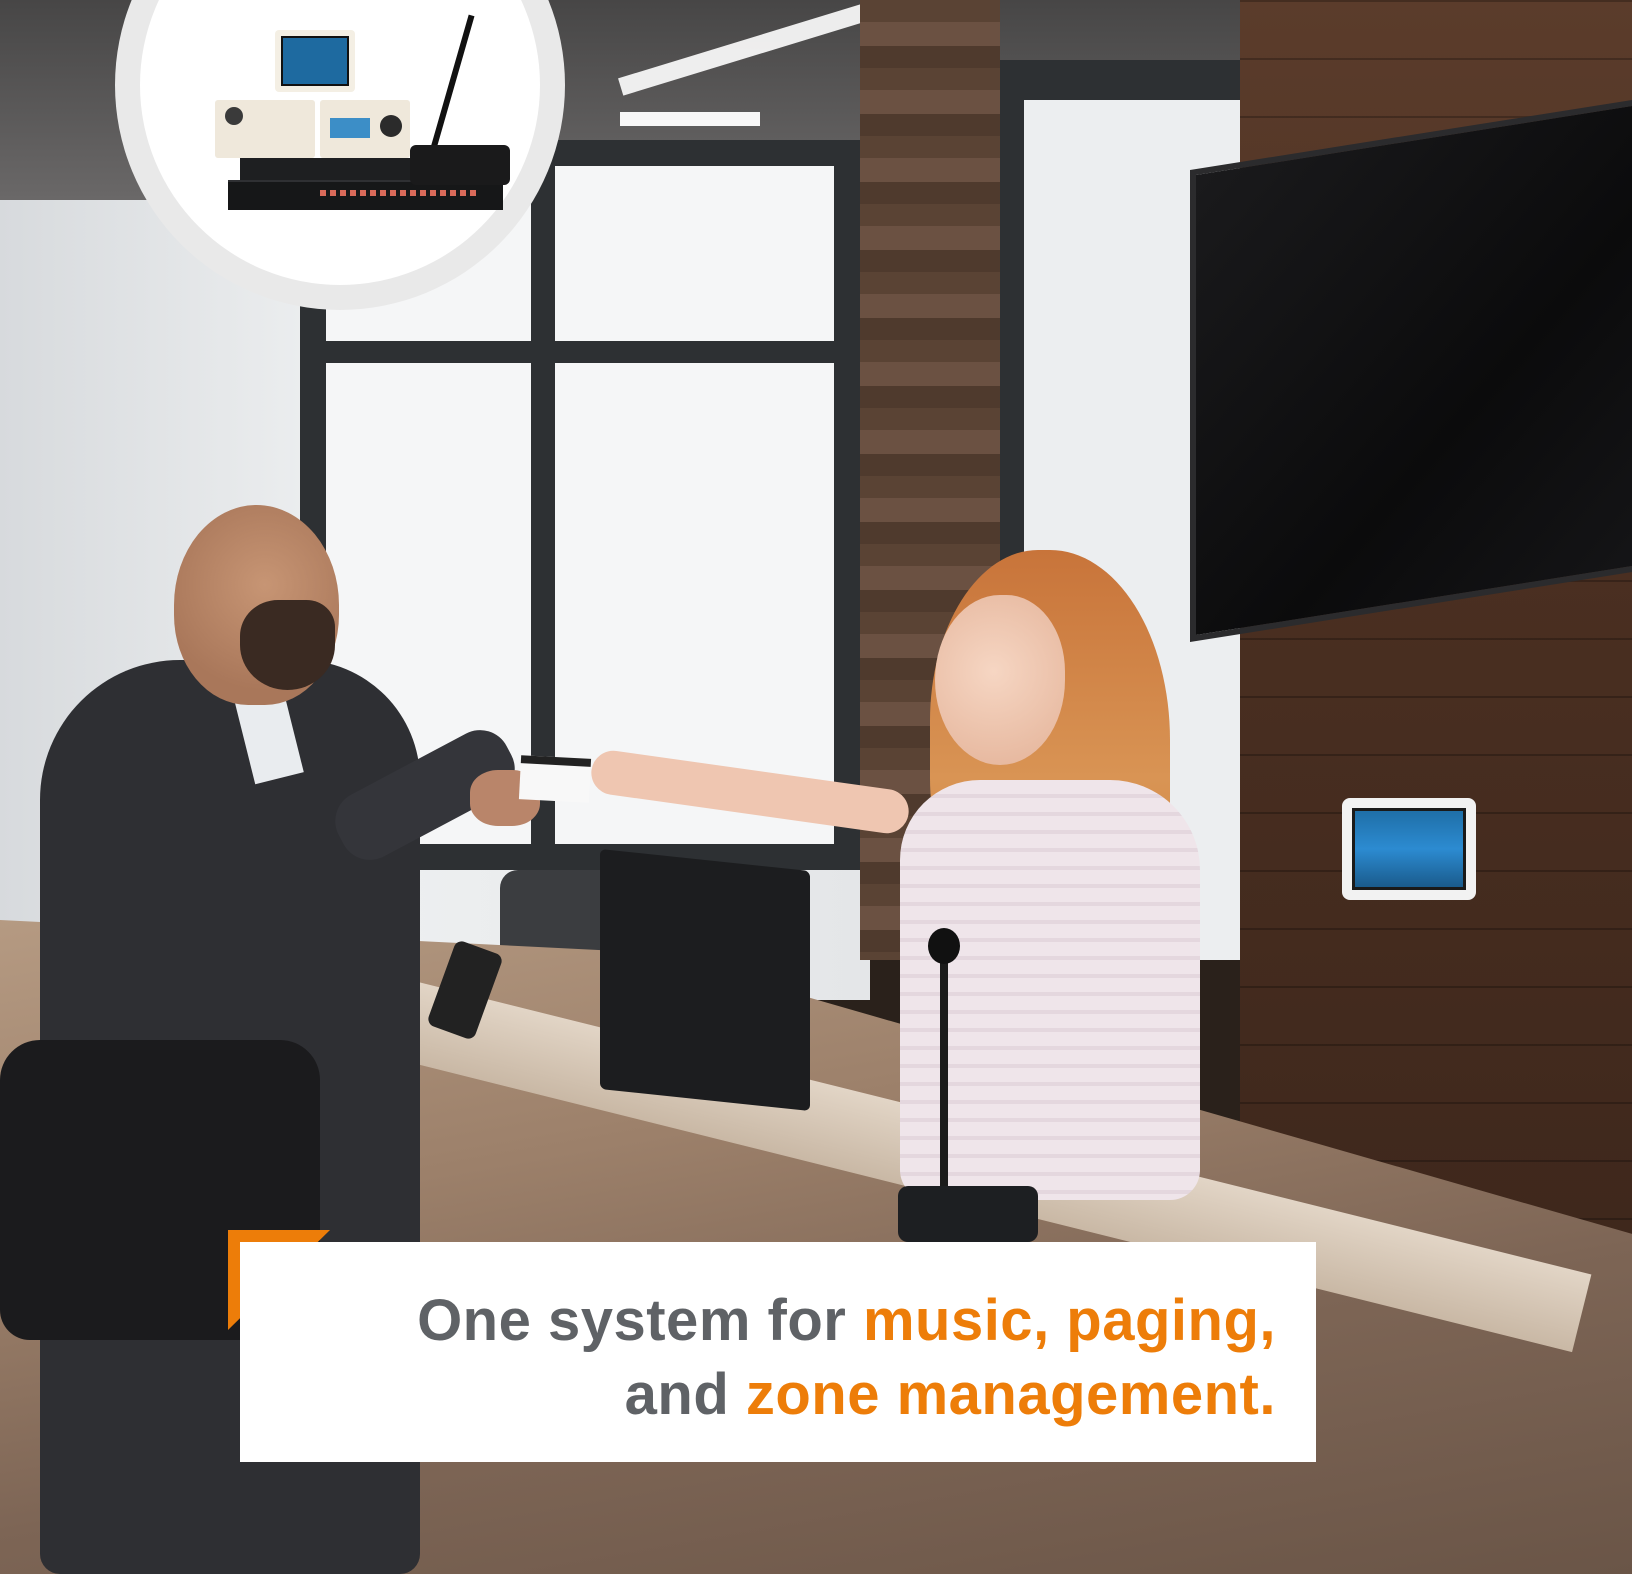 The width and height of the screenshot is (1632, 1574). Describe the element at coordinates (1411, 368) in the screenshot. I see `wall-tv` at that location.